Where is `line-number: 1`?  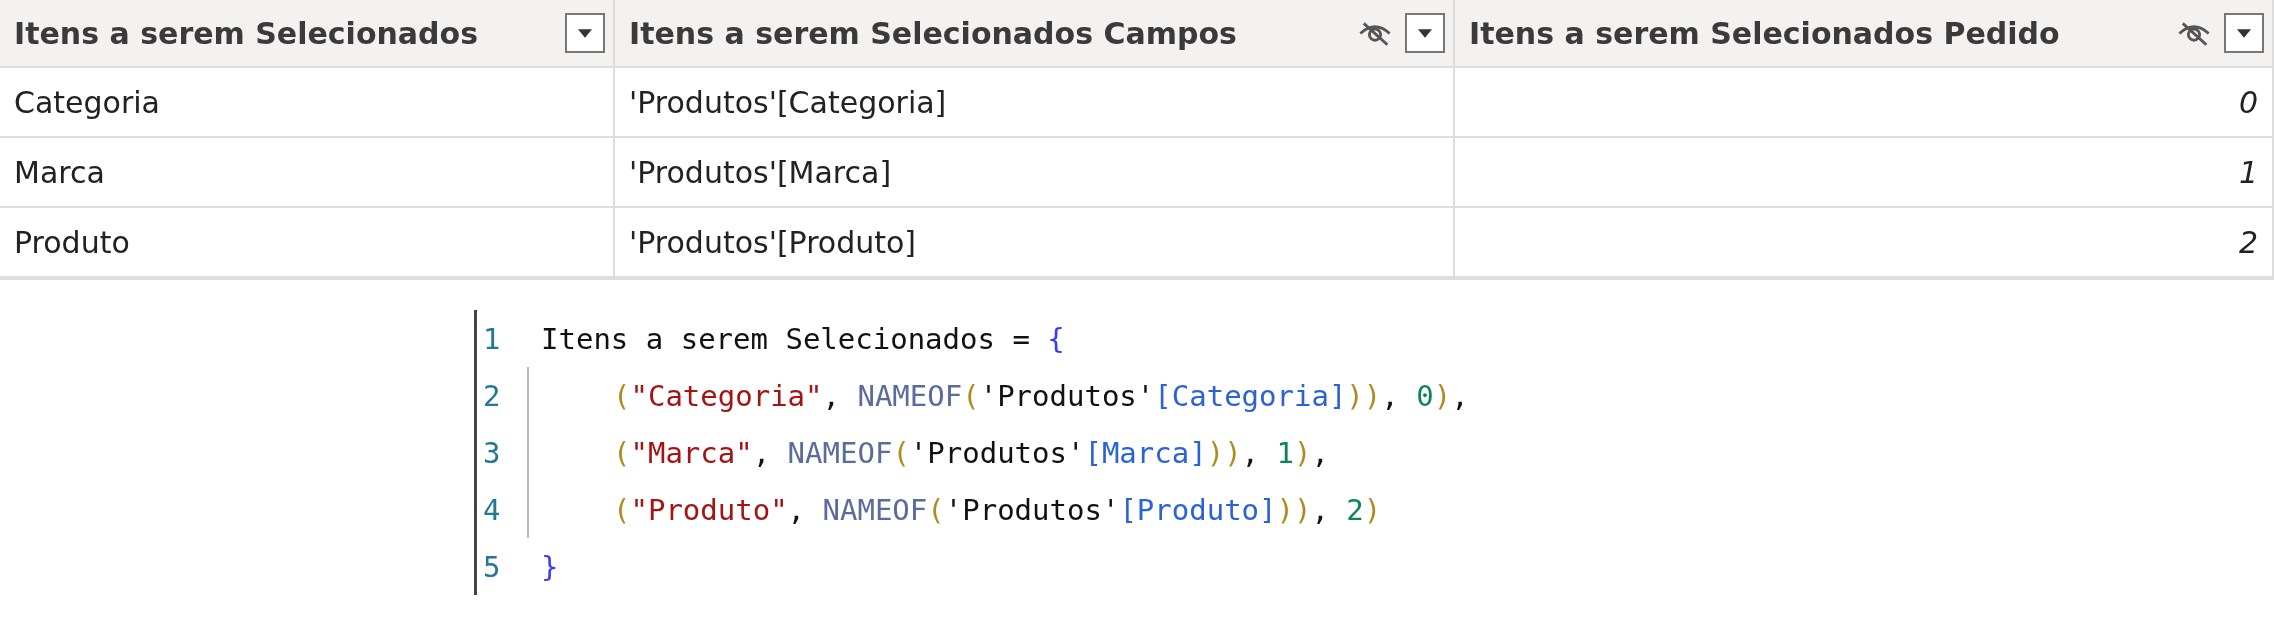
line-number: 1 is located at coordinates (492, 339).